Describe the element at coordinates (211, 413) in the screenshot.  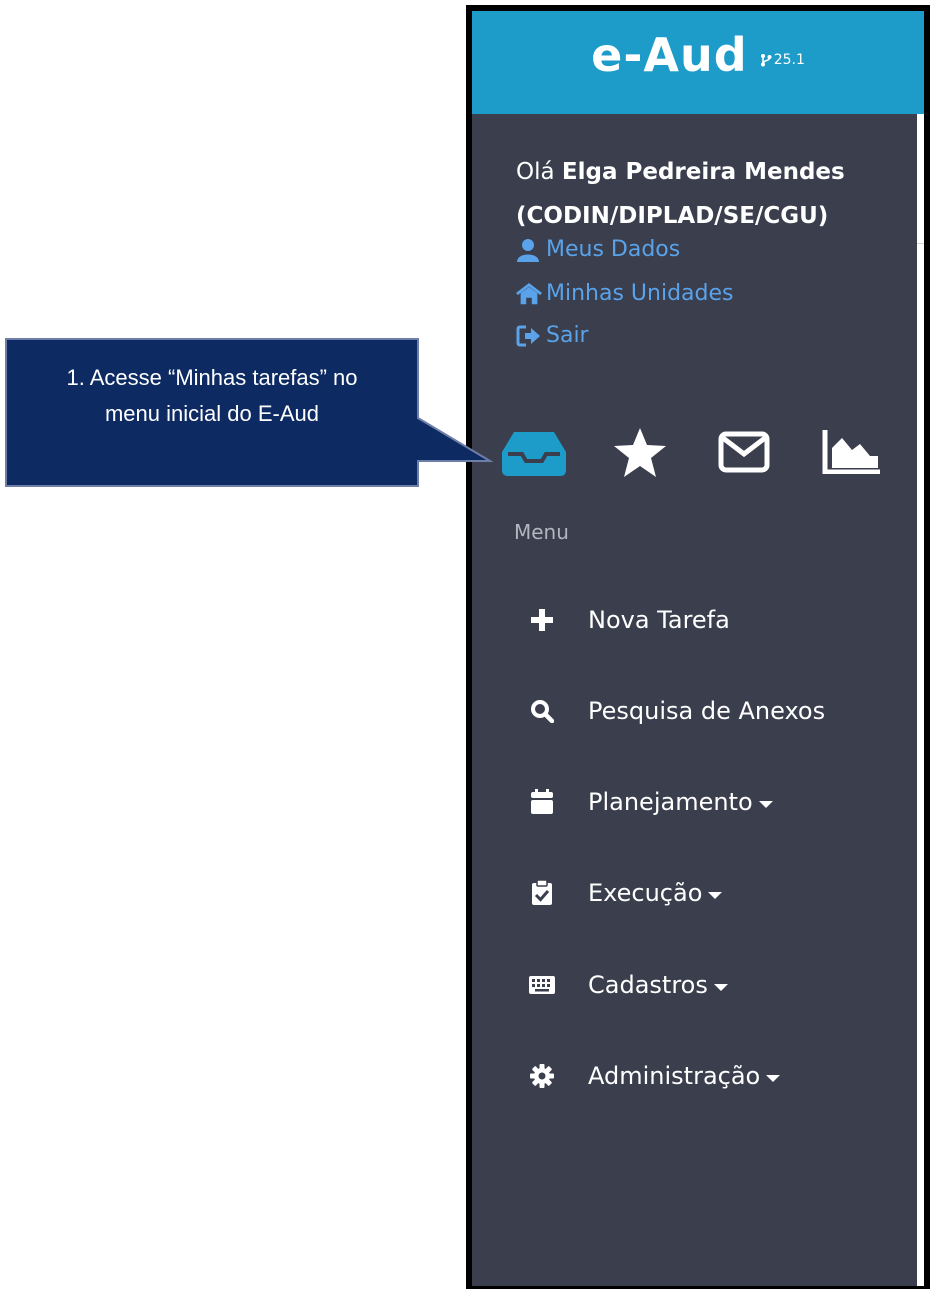
I see `callout-line-2: menu inicial do E-Aud` at that location.